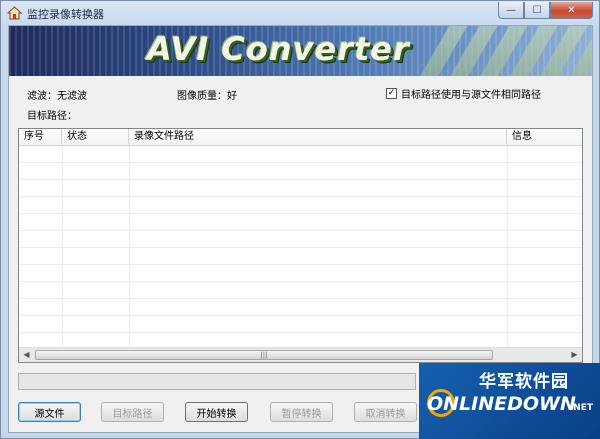 This screenshot has width=600, height=439. I want to click on minimize-button: —, so click(511, 10).